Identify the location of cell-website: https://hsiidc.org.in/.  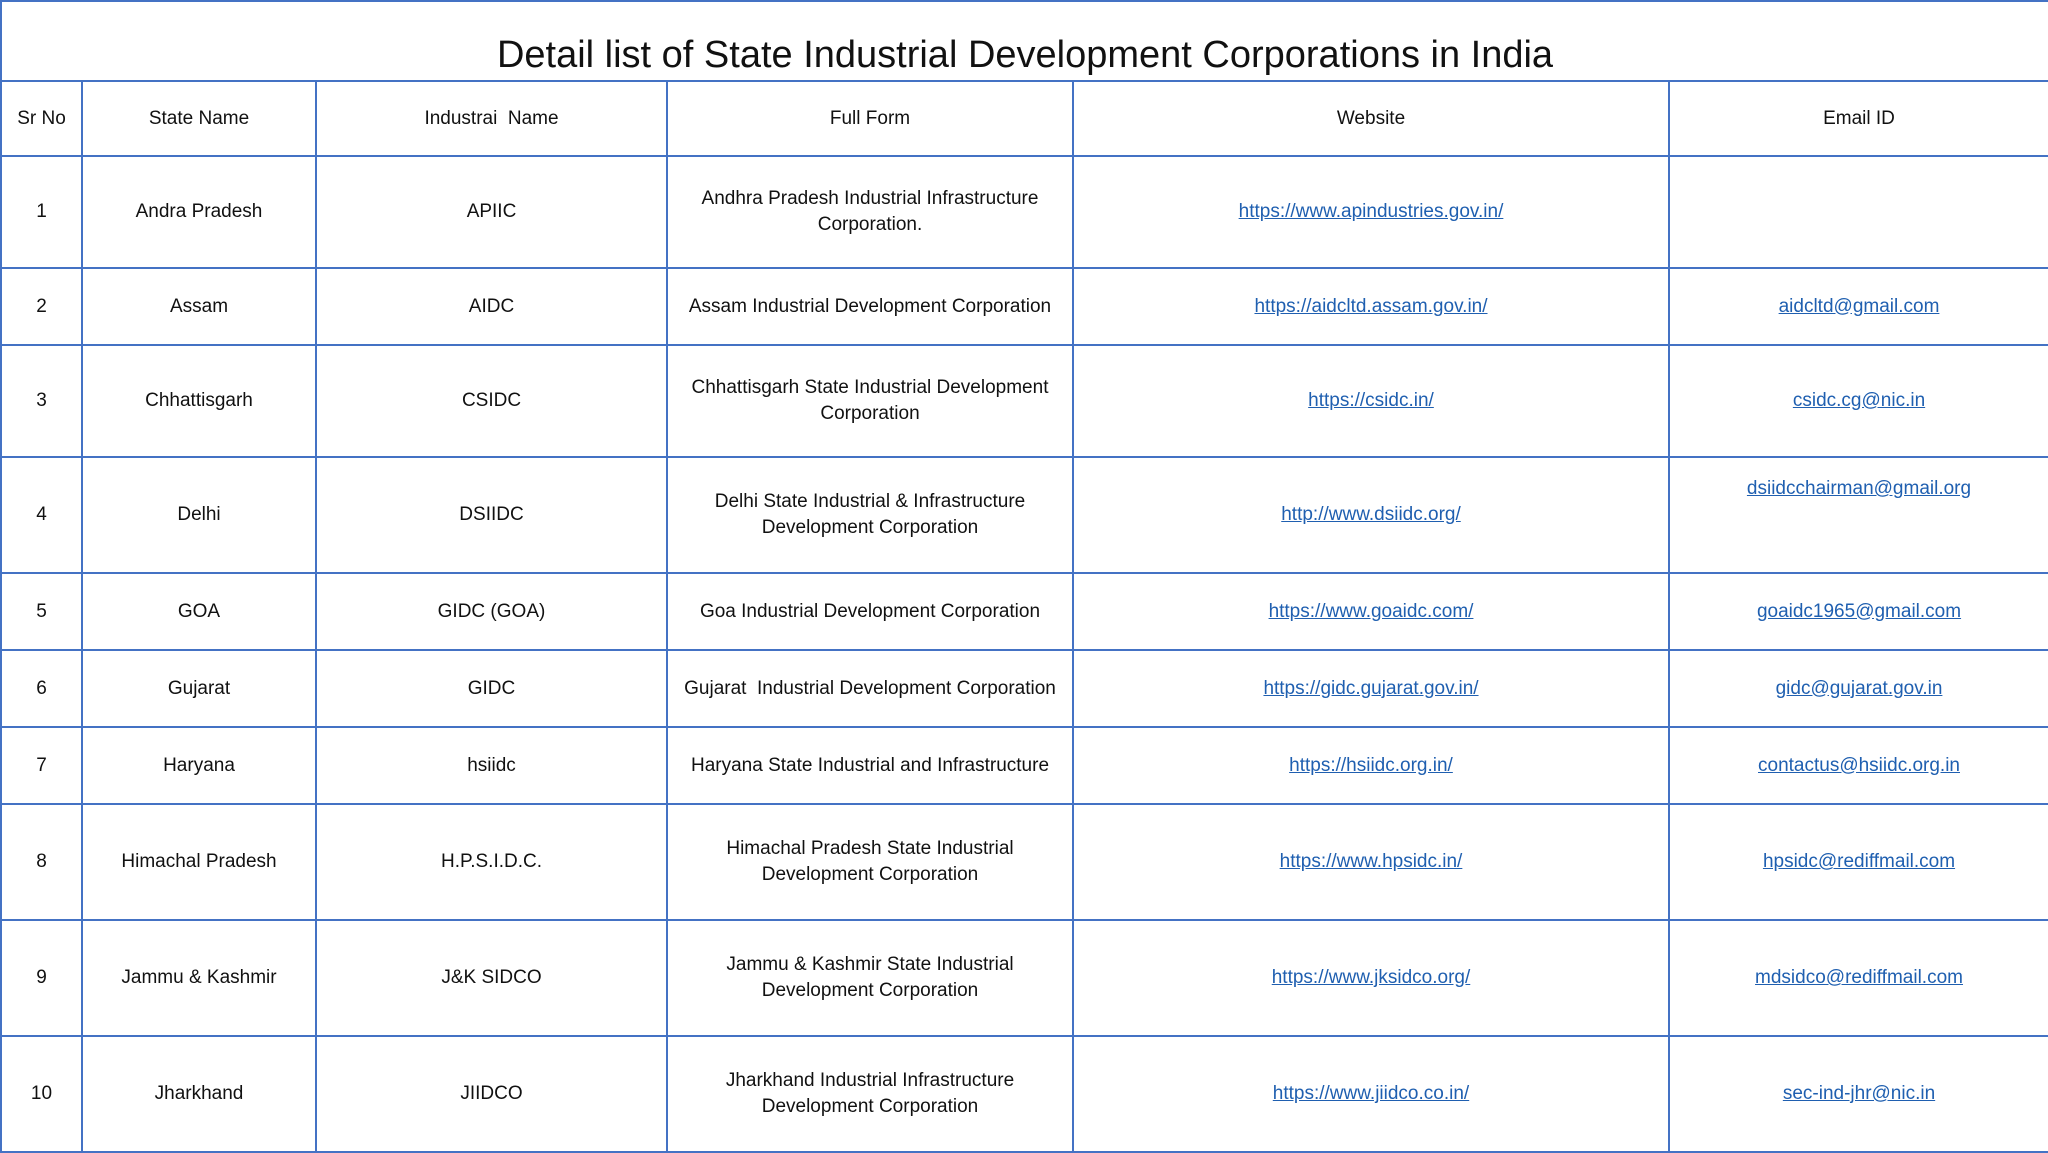
(1371, 765).